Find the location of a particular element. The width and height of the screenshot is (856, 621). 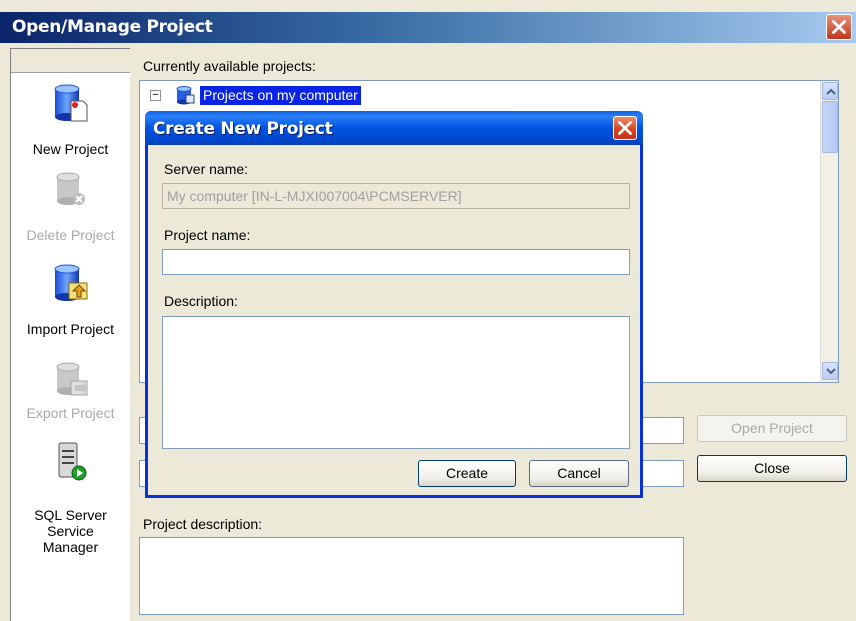

create-button: Create is located at coordinates (467, 473).